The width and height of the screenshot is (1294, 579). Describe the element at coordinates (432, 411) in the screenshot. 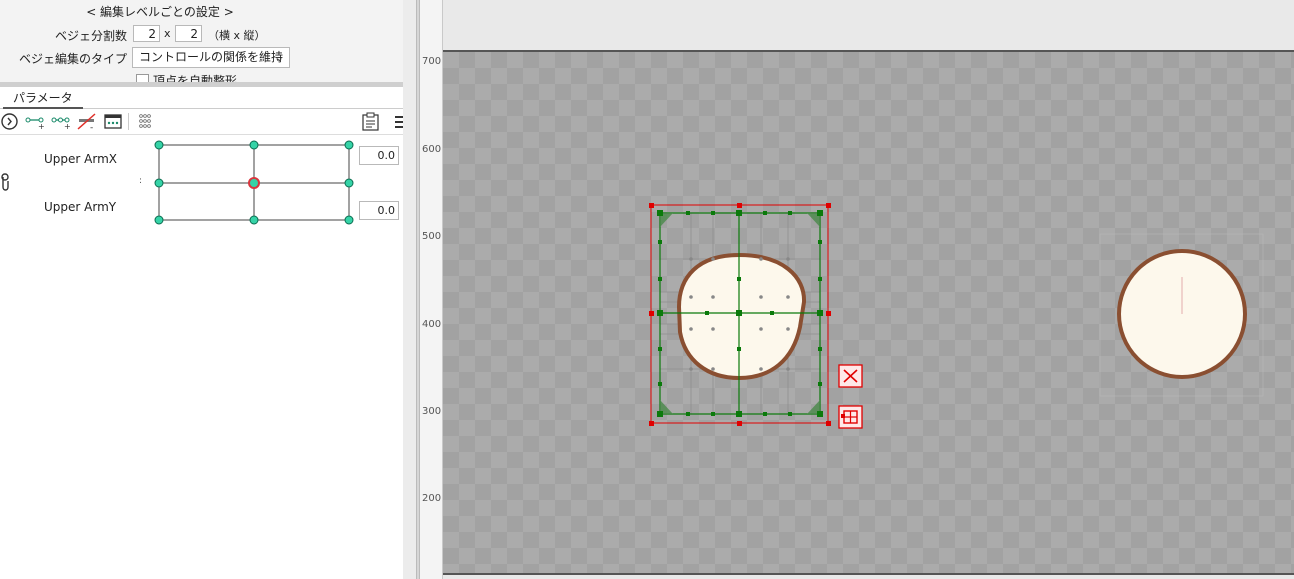

I see `ruler-tick: 300` at that location.